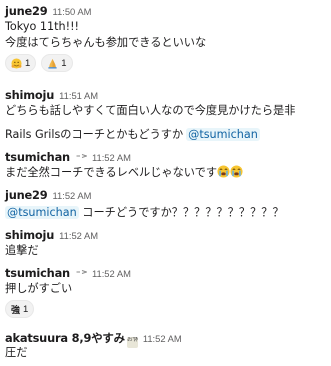 This screenshot has height=366, width=331. What do you see at coordinates (166, 345) in the screenshot?
I see `message: akatsuura 8,9やすみ お休み 11:52 AM 圧だ` at bounding box center [166, 345].